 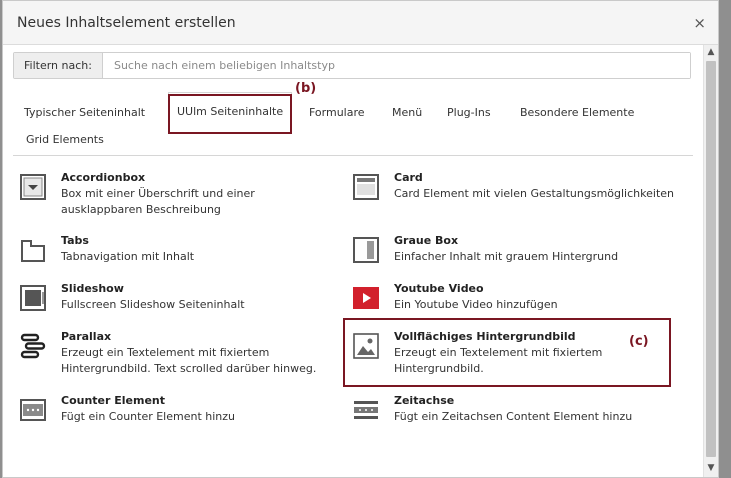 What do you see at coordinates (58, 65) in the screenshot?
I see `filter-label: Filtern nach:` at bounding box center [58, 65].